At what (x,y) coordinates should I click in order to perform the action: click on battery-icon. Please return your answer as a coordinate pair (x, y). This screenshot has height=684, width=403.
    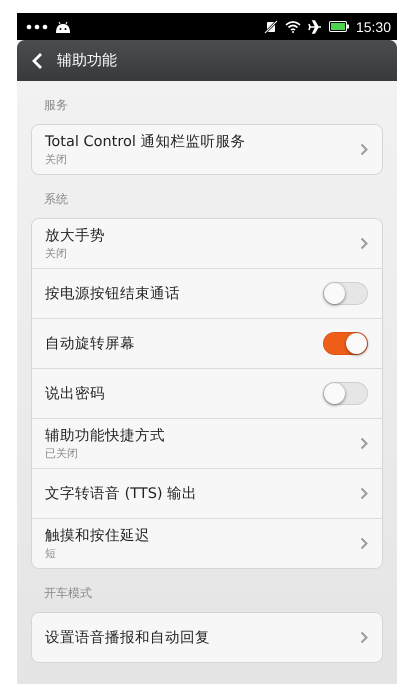
    Looking at the image, I should click on (338, 26).